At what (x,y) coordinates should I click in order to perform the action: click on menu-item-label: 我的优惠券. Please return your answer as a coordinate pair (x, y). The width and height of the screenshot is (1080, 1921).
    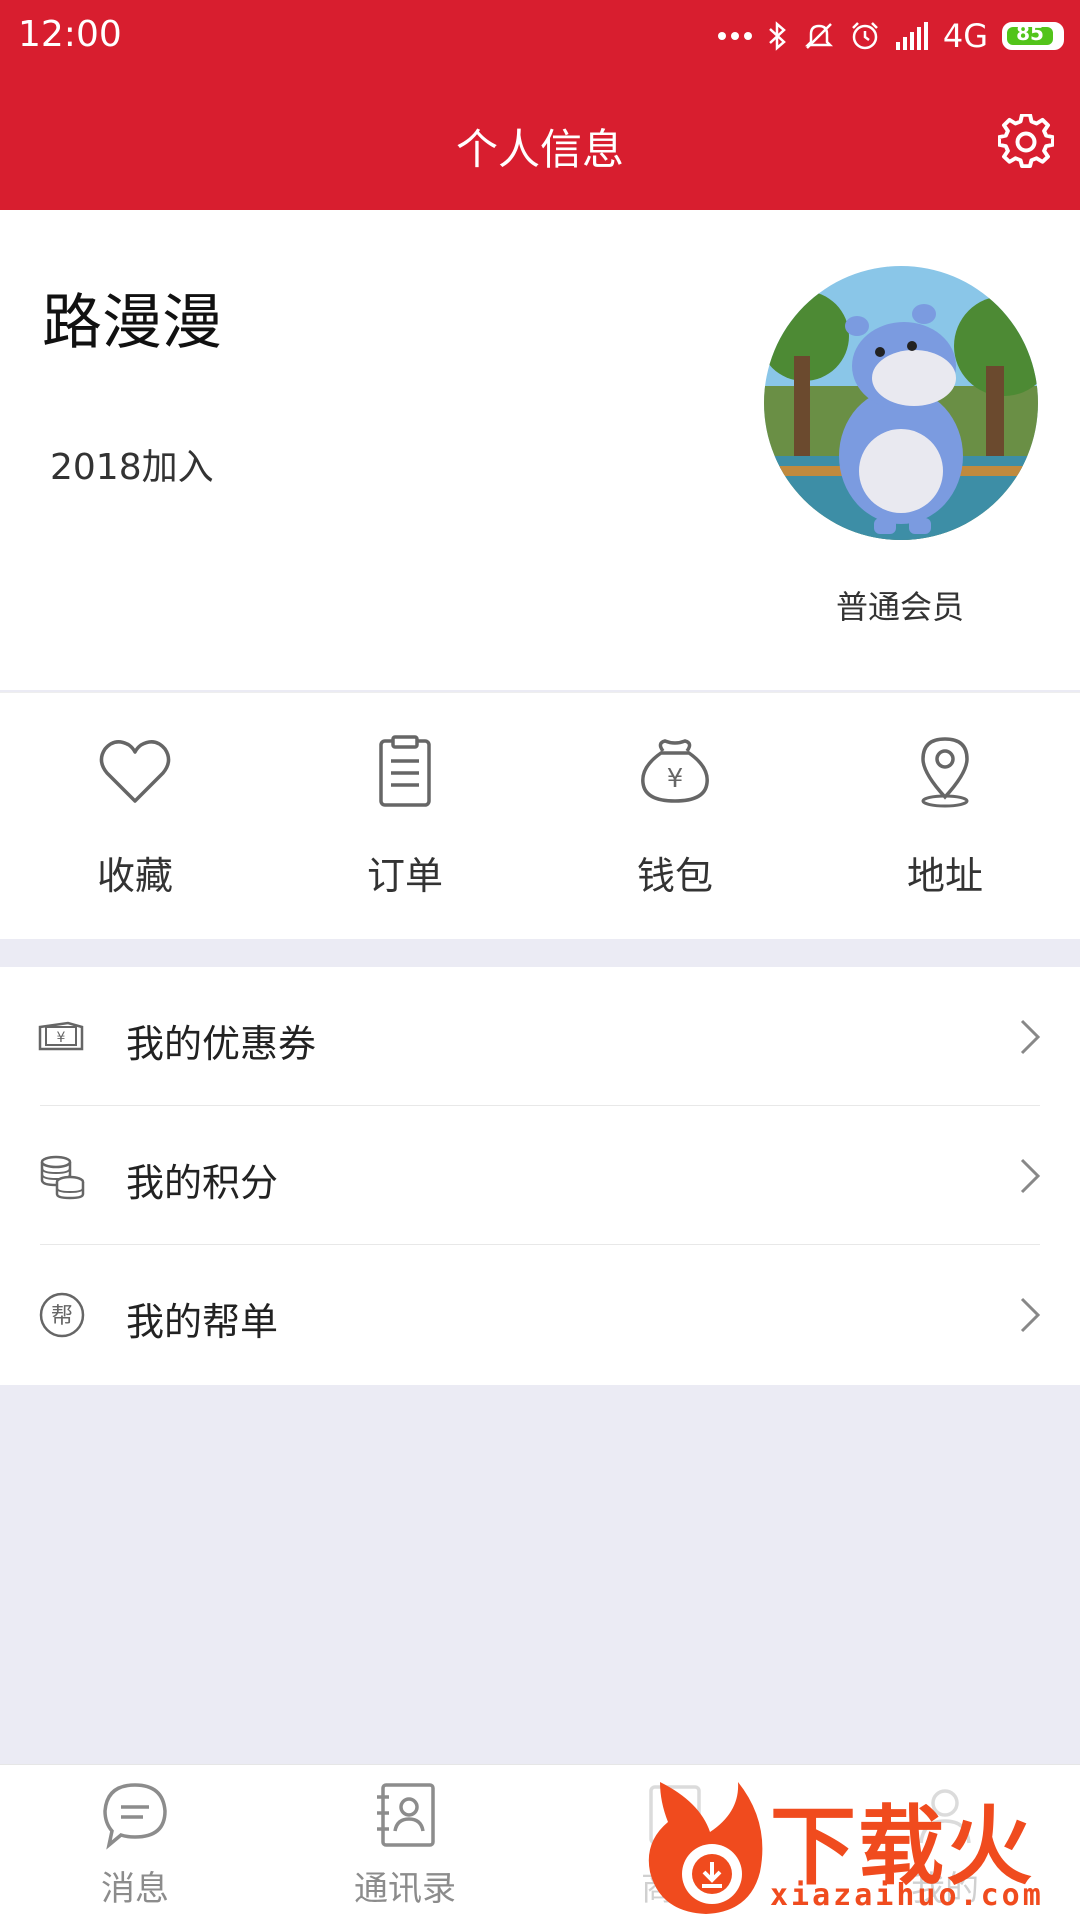
    Looking at the image, I should click on (221, 1044).